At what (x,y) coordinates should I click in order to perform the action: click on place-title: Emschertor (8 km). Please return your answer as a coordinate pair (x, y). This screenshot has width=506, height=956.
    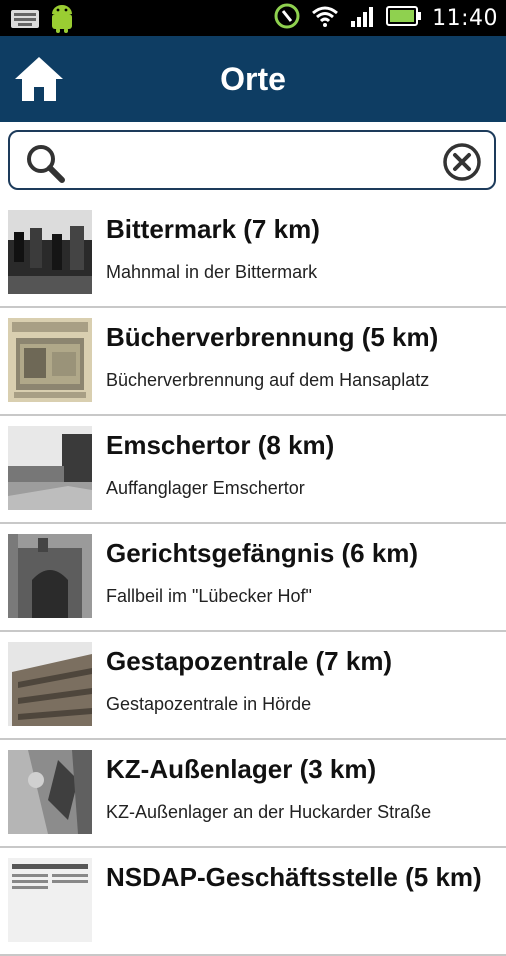
    Looking at the image, I should click on (220, 445).